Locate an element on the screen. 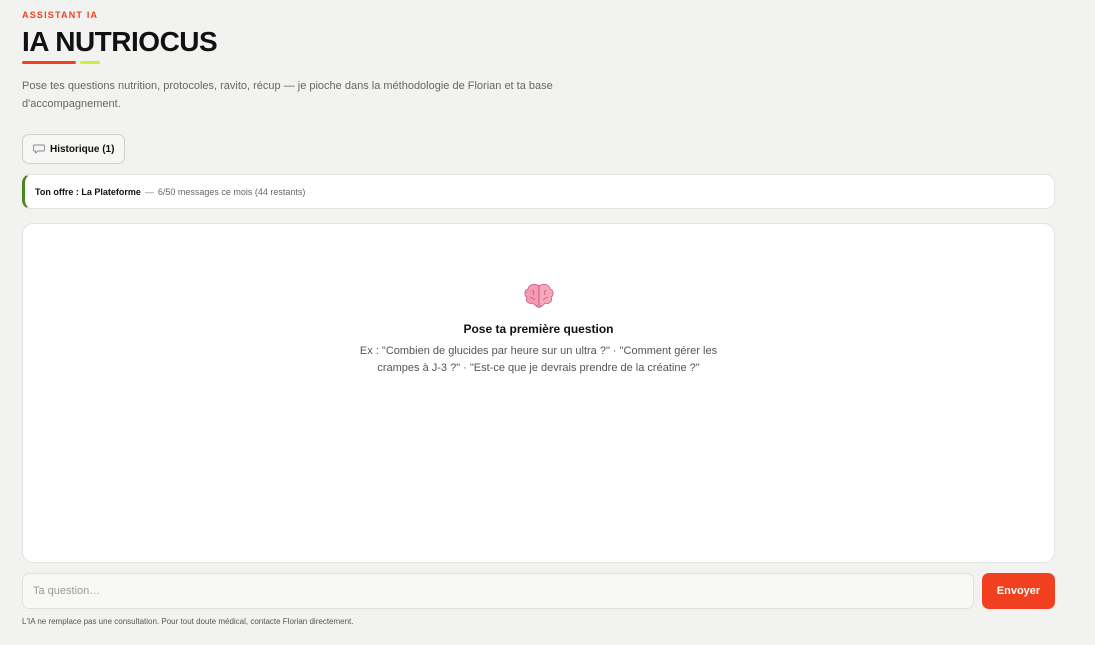 The width and height of the screenshot is (1095, 645). title-underline is located at coordinates (61, 62).